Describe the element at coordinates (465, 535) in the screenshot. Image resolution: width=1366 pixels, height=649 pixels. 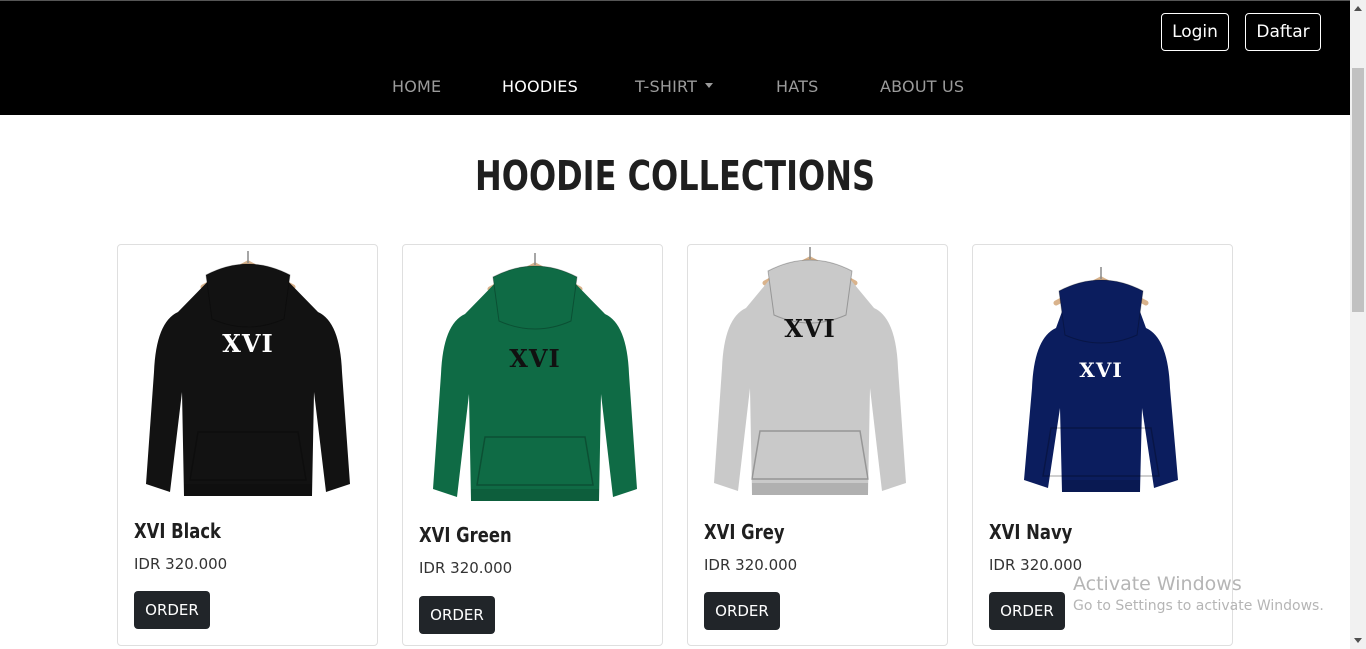
I see `product-name: XVI Green` at that location.